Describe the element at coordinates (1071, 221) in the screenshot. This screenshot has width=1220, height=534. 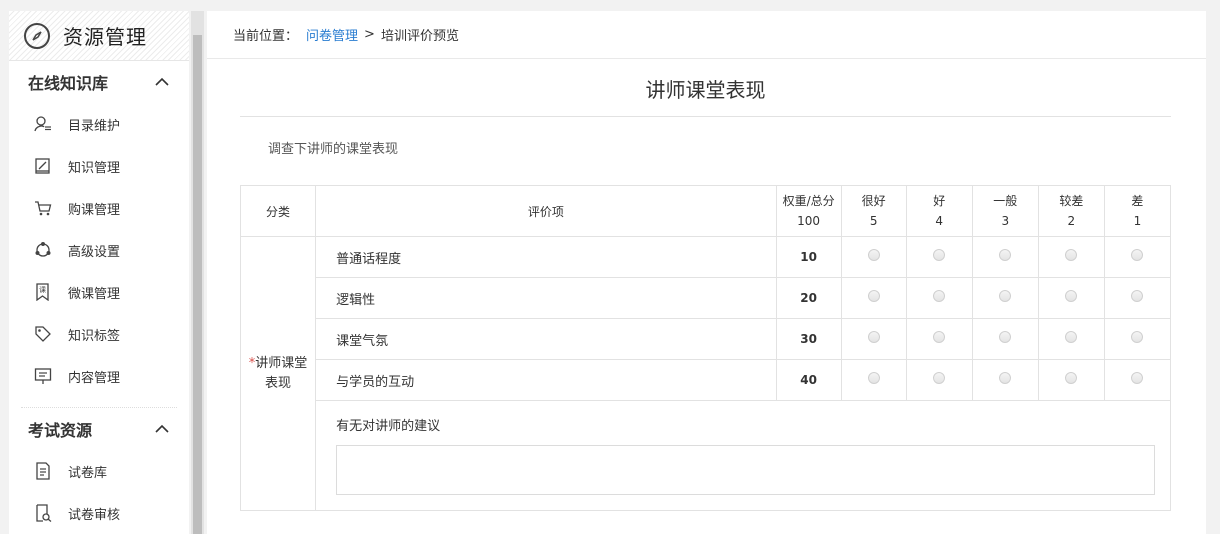
I see `level-score: 2` at that location.